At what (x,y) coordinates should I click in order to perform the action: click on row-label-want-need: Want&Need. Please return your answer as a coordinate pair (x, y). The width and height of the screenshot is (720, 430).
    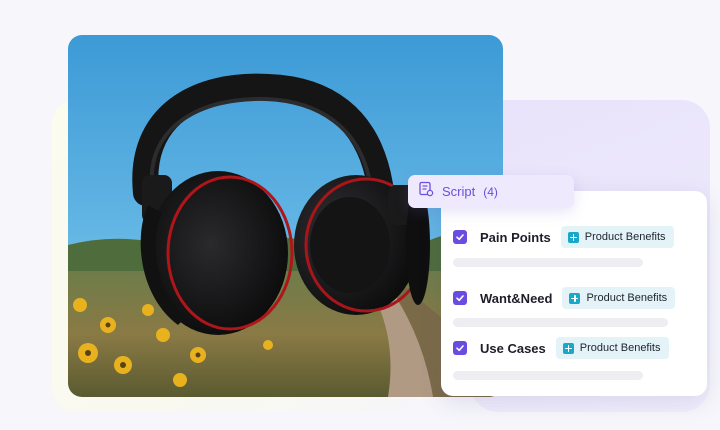
    Looking at the image, I should click on (516, 298).